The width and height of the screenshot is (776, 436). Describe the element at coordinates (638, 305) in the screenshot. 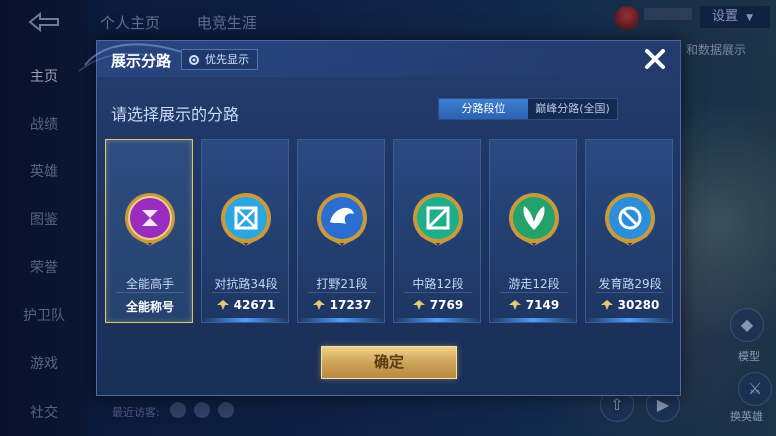

I see `lane-card-stat-value: 30280` at that location.